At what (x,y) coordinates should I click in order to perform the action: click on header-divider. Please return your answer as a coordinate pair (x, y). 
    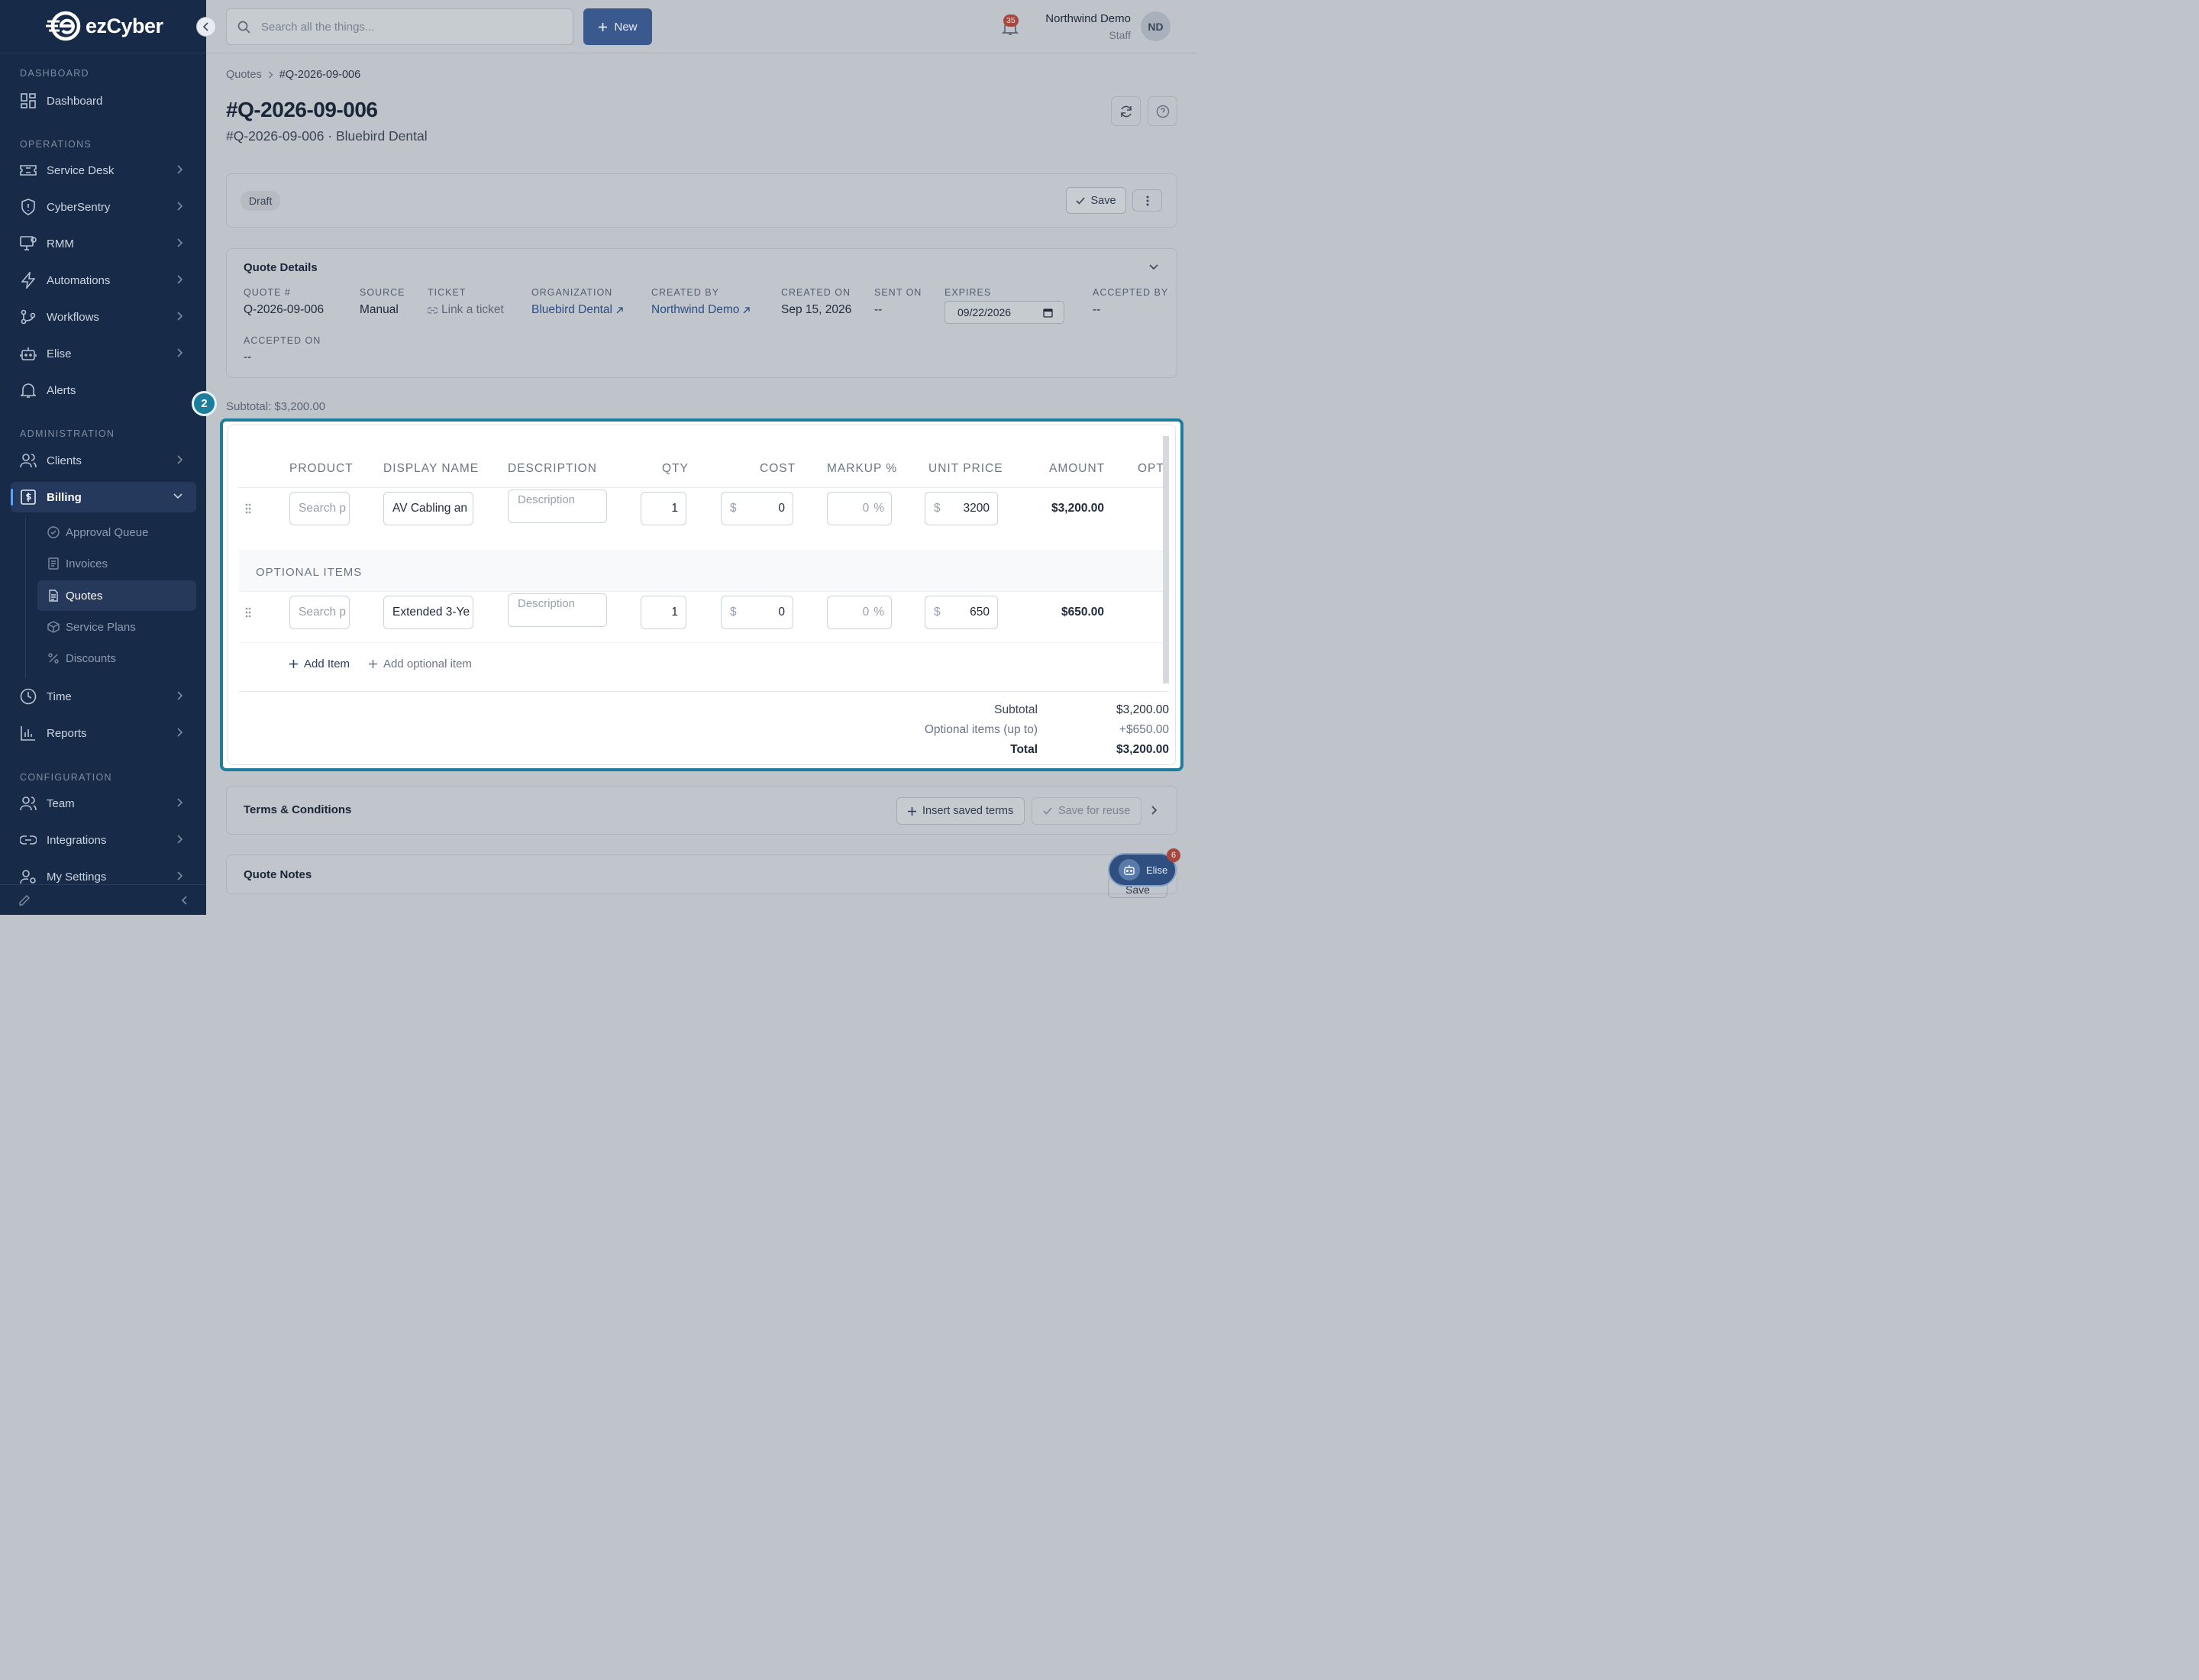
    Looking at the image, I should click on (704, 487).